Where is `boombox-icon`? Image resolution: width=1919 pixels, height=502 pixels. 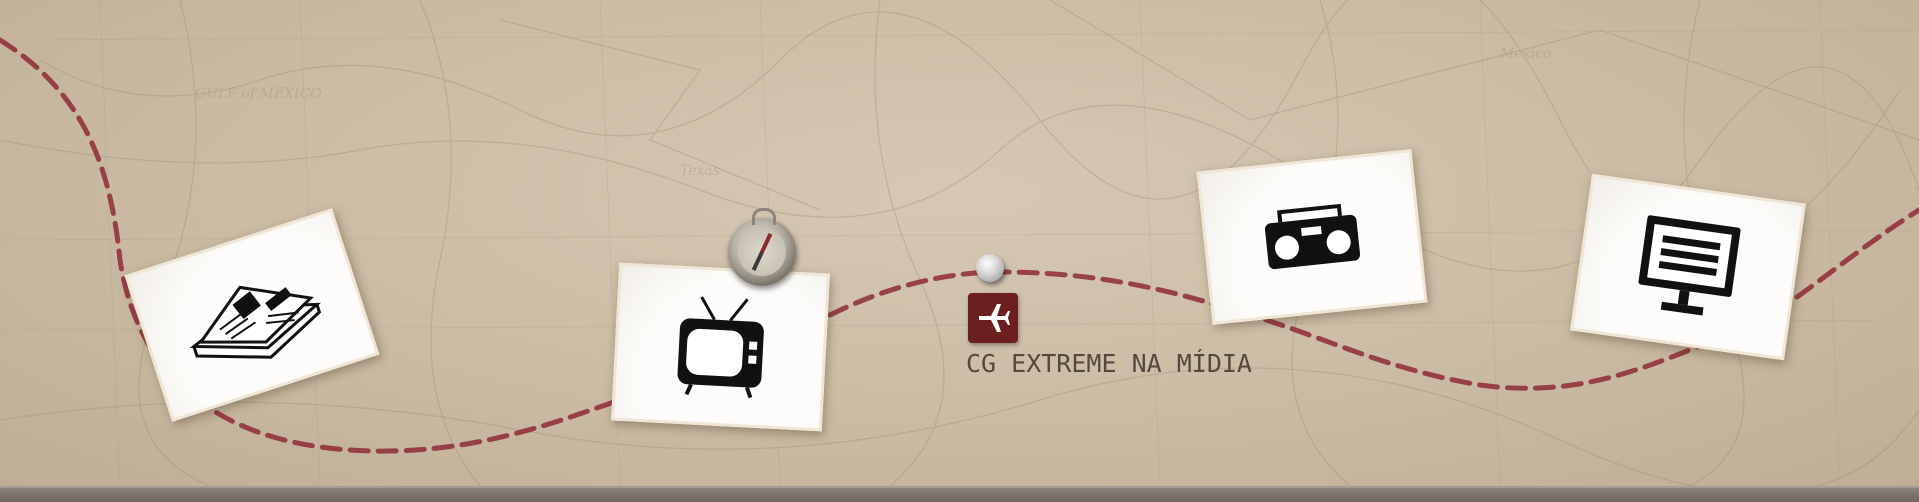 boombox-icon is located at coordinates (1312, 236).